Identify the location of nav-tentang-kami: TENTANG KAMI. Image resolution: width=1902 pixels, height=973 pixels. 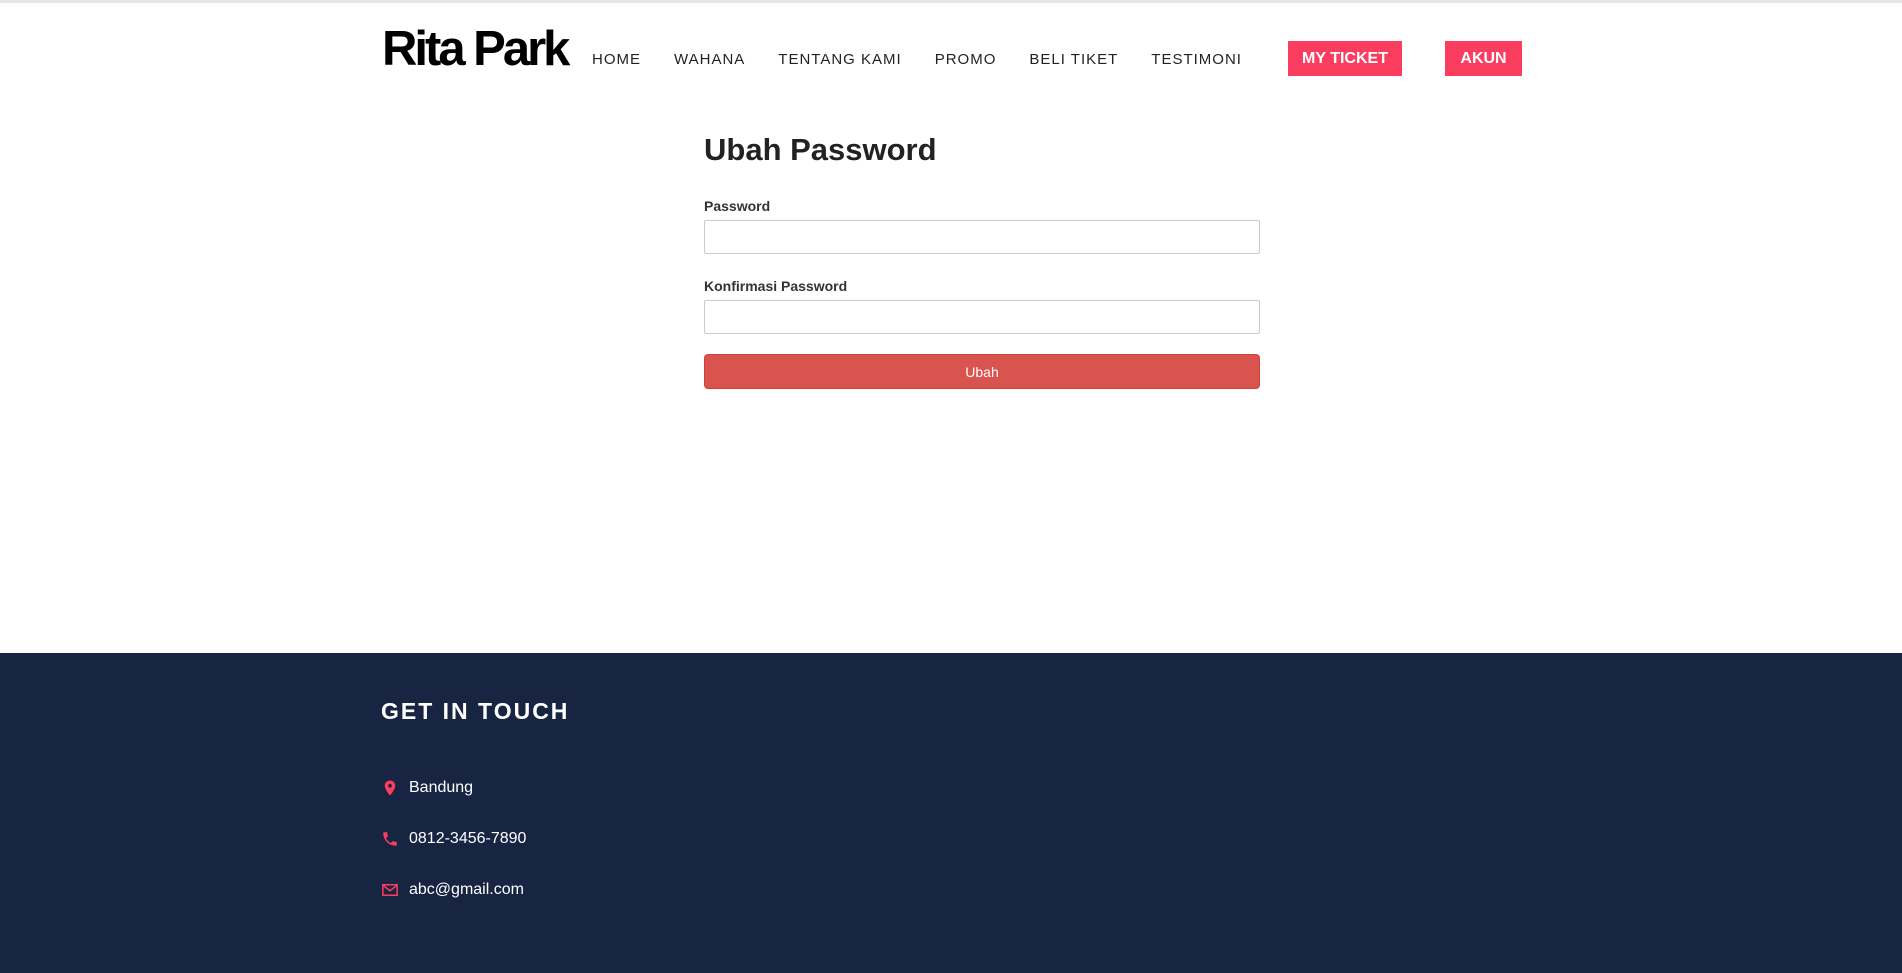
(839, 59).